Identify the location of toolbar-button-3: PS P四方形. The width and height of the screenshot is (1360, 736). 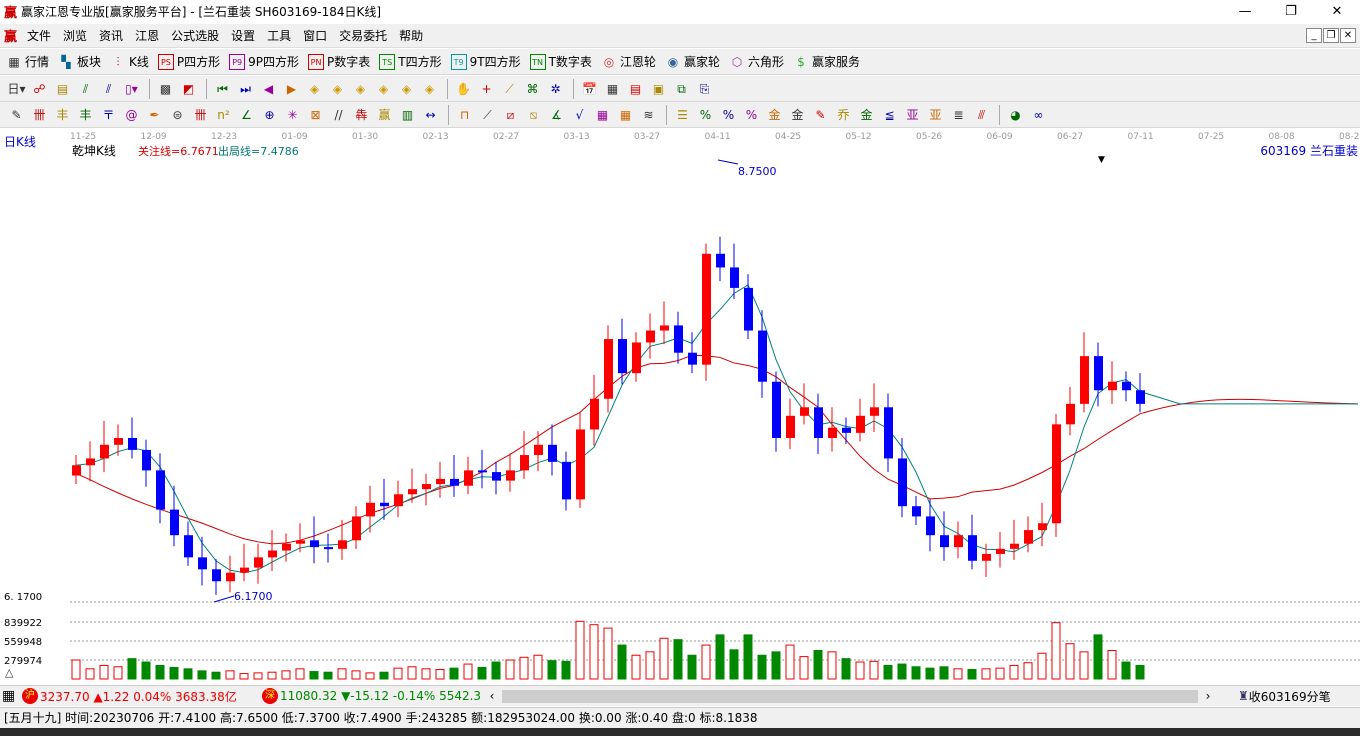
(188, 61).